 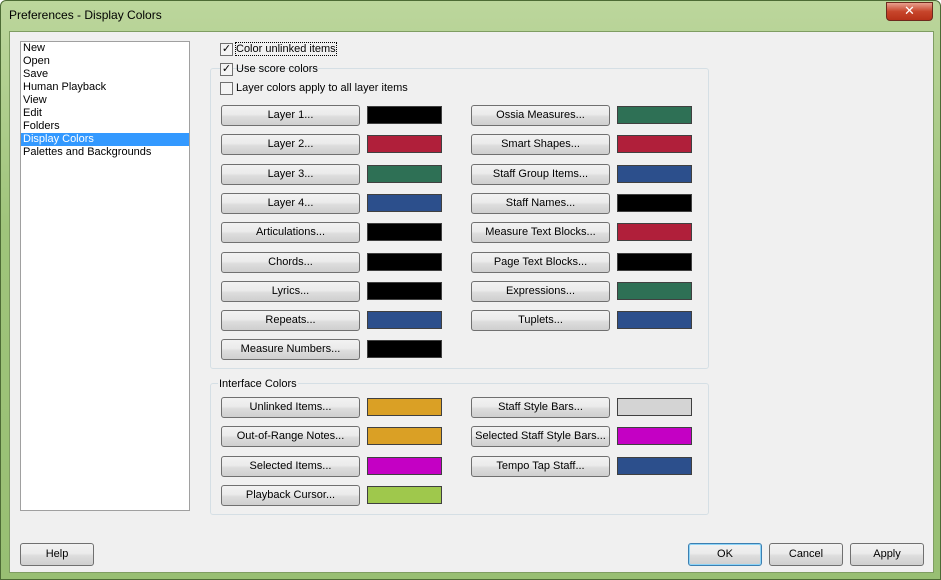 I want to click on apply-button: Apply, so click(x=887, y=554).